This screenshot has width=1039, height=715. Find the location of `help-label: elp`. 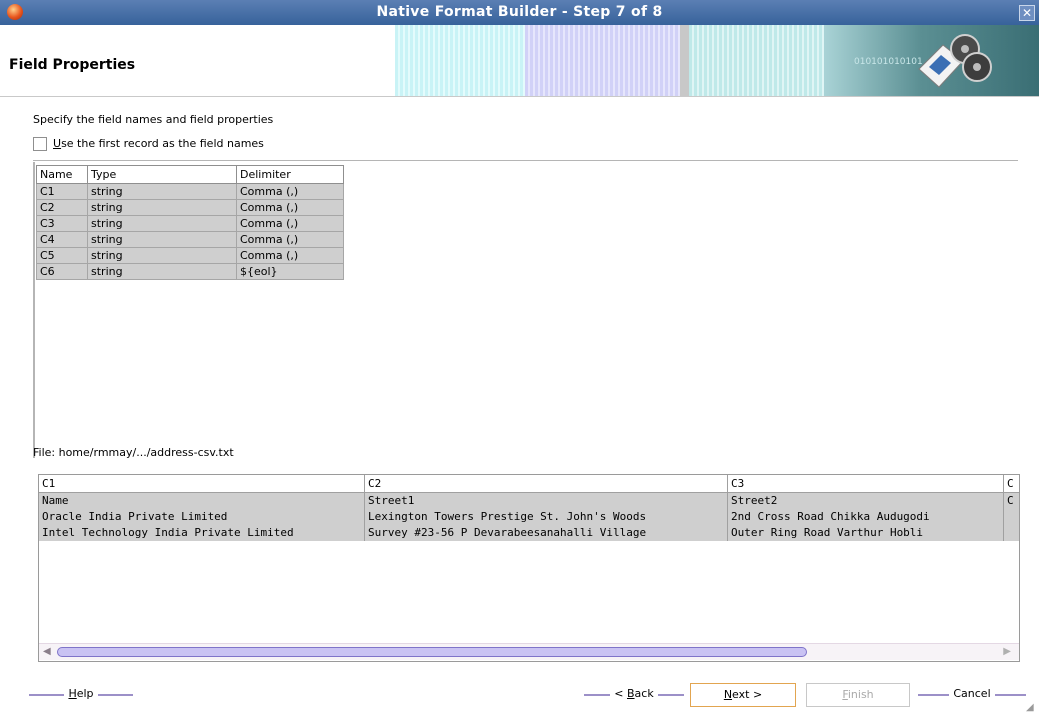

help-label: elp is located at coordinates (85, 693).